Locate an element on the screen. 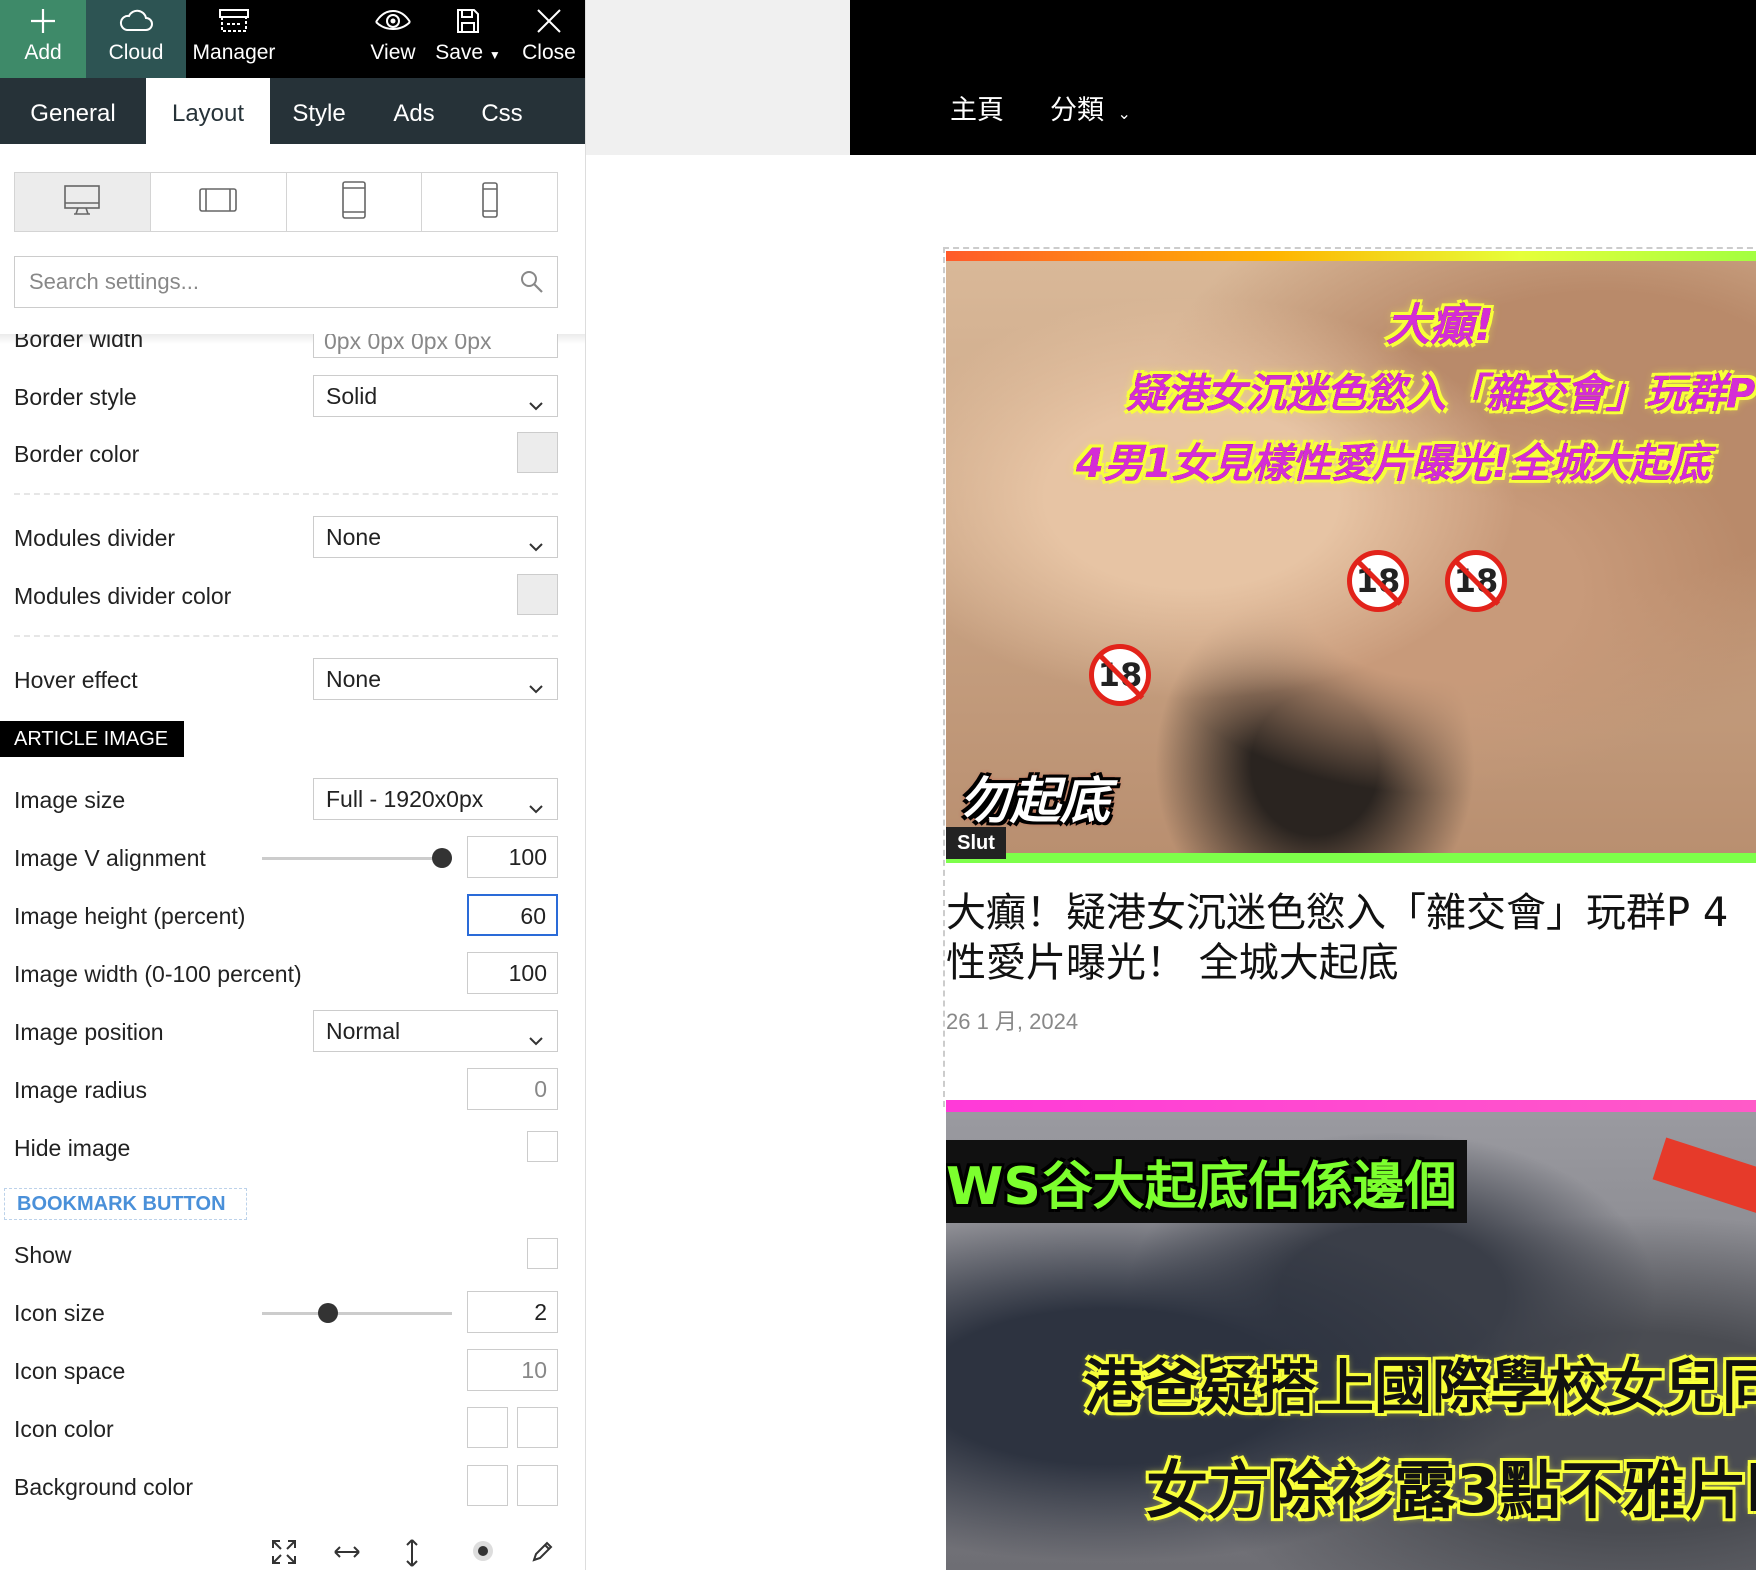 The height and width of the screenshot is (1570, 1756). close-button: Close is located at coordinates (548, 39).